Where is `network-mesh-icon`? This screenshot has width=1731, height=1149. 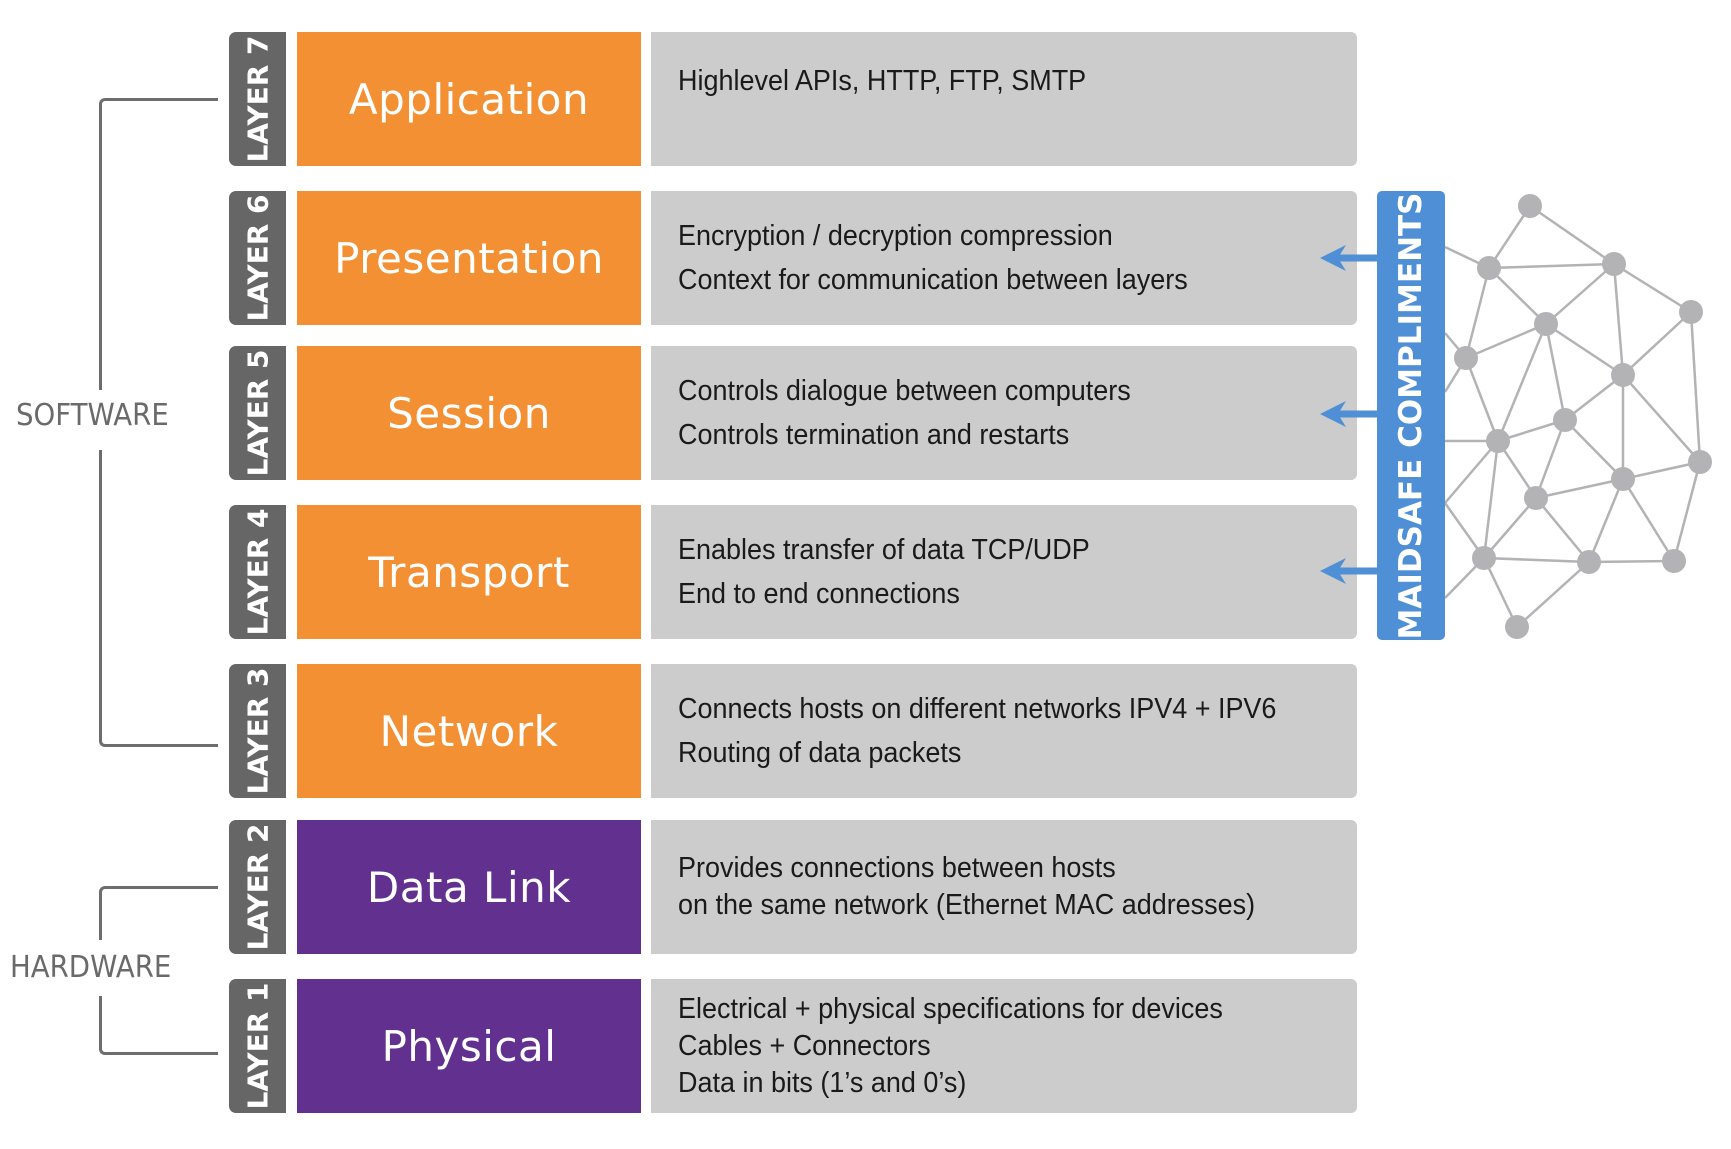 network-mesh-icon is located at coordinates (1516, 416).